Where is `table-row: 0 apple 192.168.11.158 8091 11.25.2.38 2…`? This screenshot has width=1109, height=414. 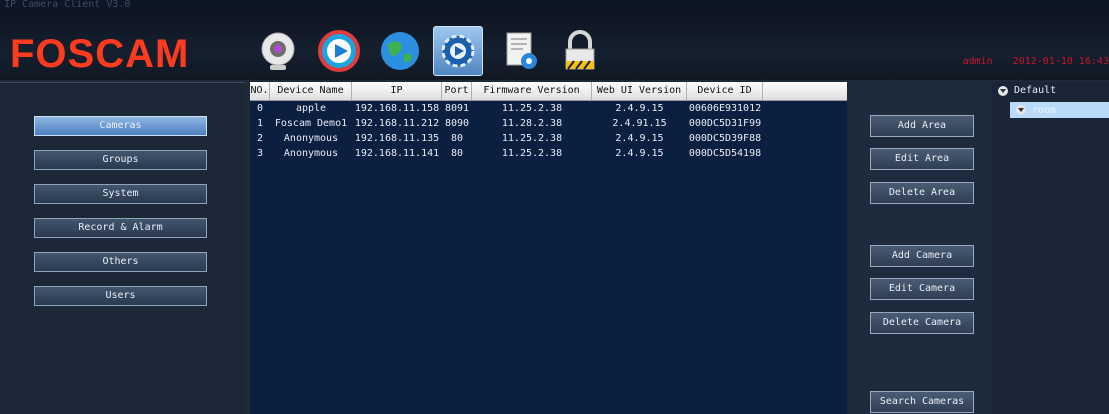 table-row: 0 apple 192.168.11.158 8091 11.25.2.38 2… is located at coordinates (548, 108).